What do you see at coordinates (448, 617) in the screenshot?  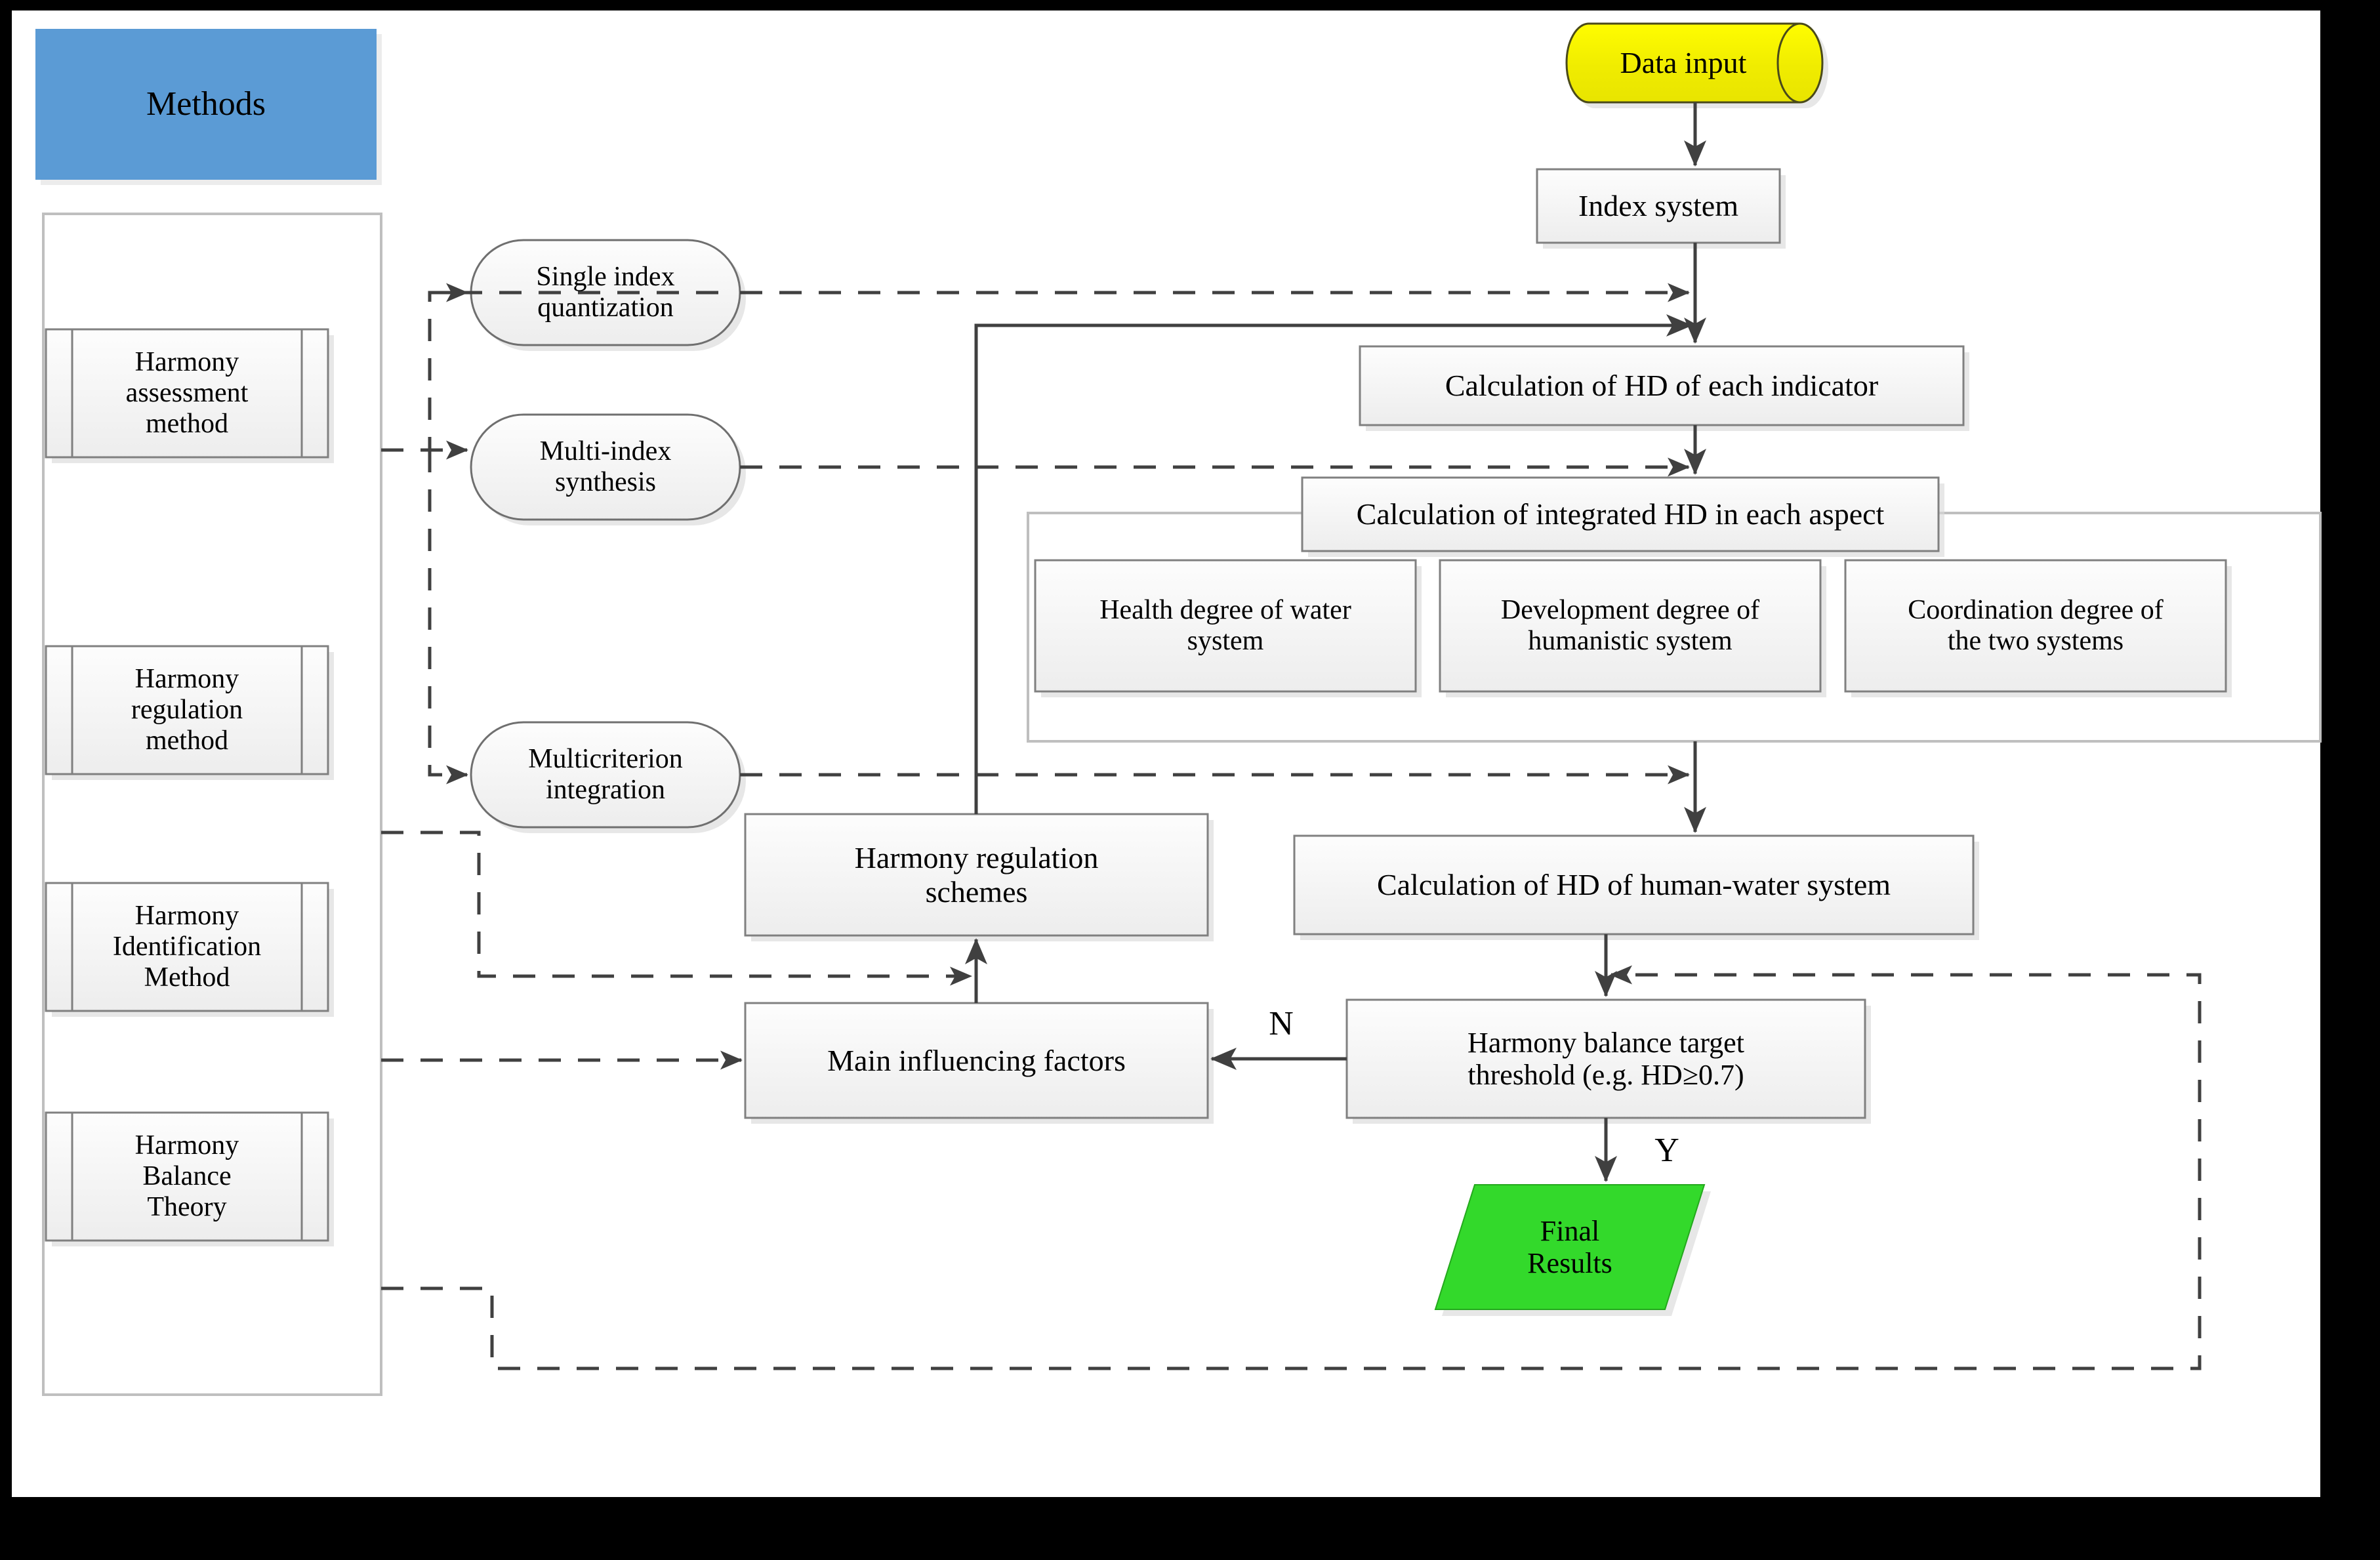 I see `edge-to-multicriterion-integration` at bounding box center [448, 617].